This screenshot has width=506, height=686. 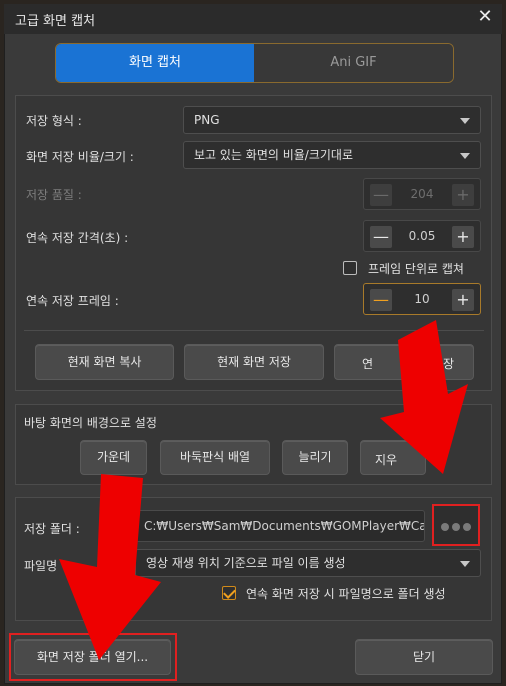 I want to click on arrow-to-open-folder-icon, so click(x=110, y=567).